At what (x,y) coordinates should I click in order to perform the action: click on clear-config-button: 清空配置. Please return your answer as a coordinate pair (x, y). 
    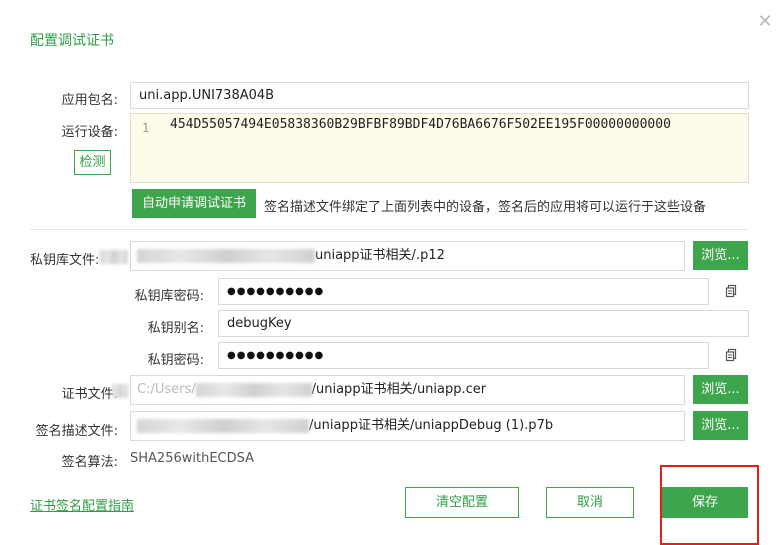
    Looking at the image, I should click on (462, 502).